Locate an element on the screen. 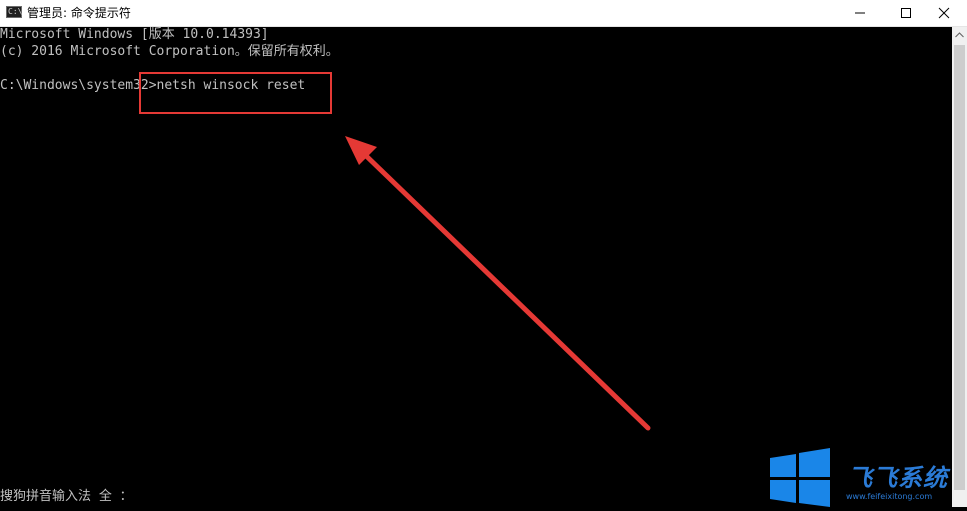 The image size is (967, 511). watermark-url: www.feifeixitong.com is located at coordinates (889, 496).